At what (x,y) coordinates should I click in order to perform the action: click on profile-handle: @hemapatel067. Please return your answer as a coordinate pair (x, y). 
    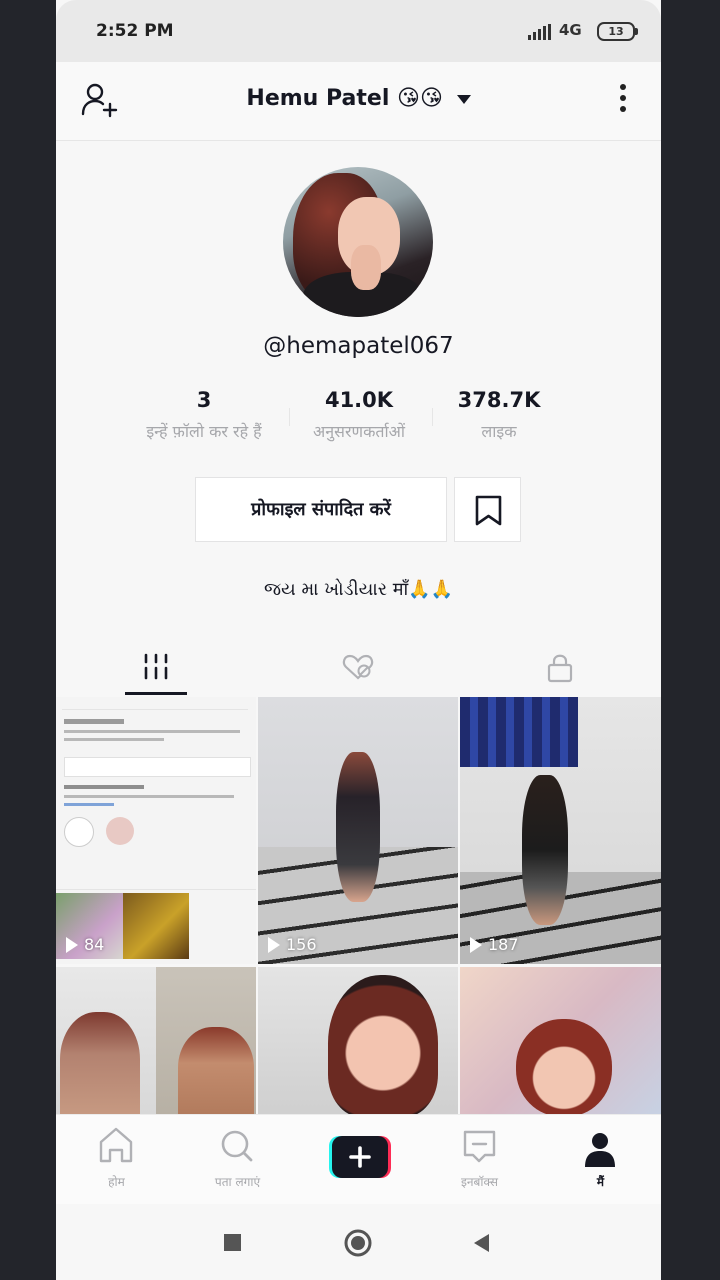
    Looking at the image, I should click on (358, 346).